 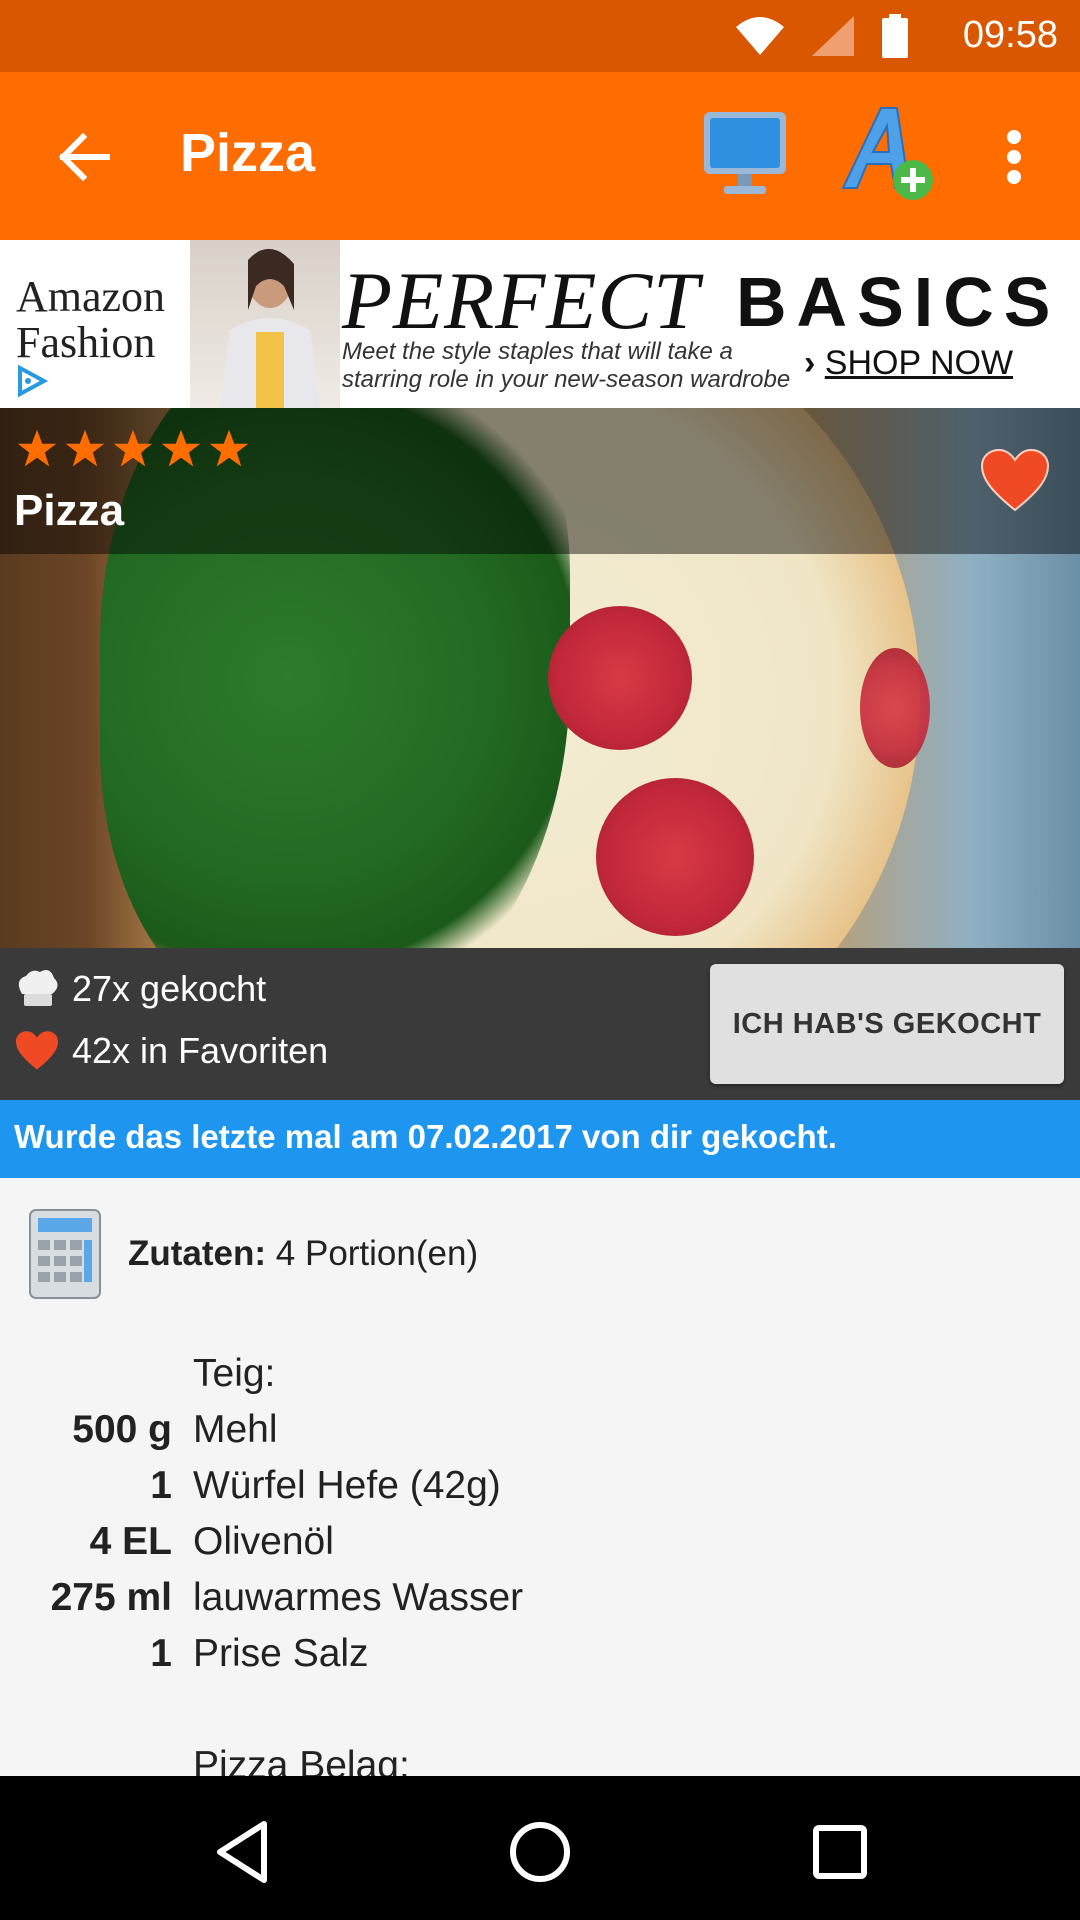 What do you see at coordinates (540, 1716) in the screenshot?
I see `list-item` at bounding box center [540, 1716].